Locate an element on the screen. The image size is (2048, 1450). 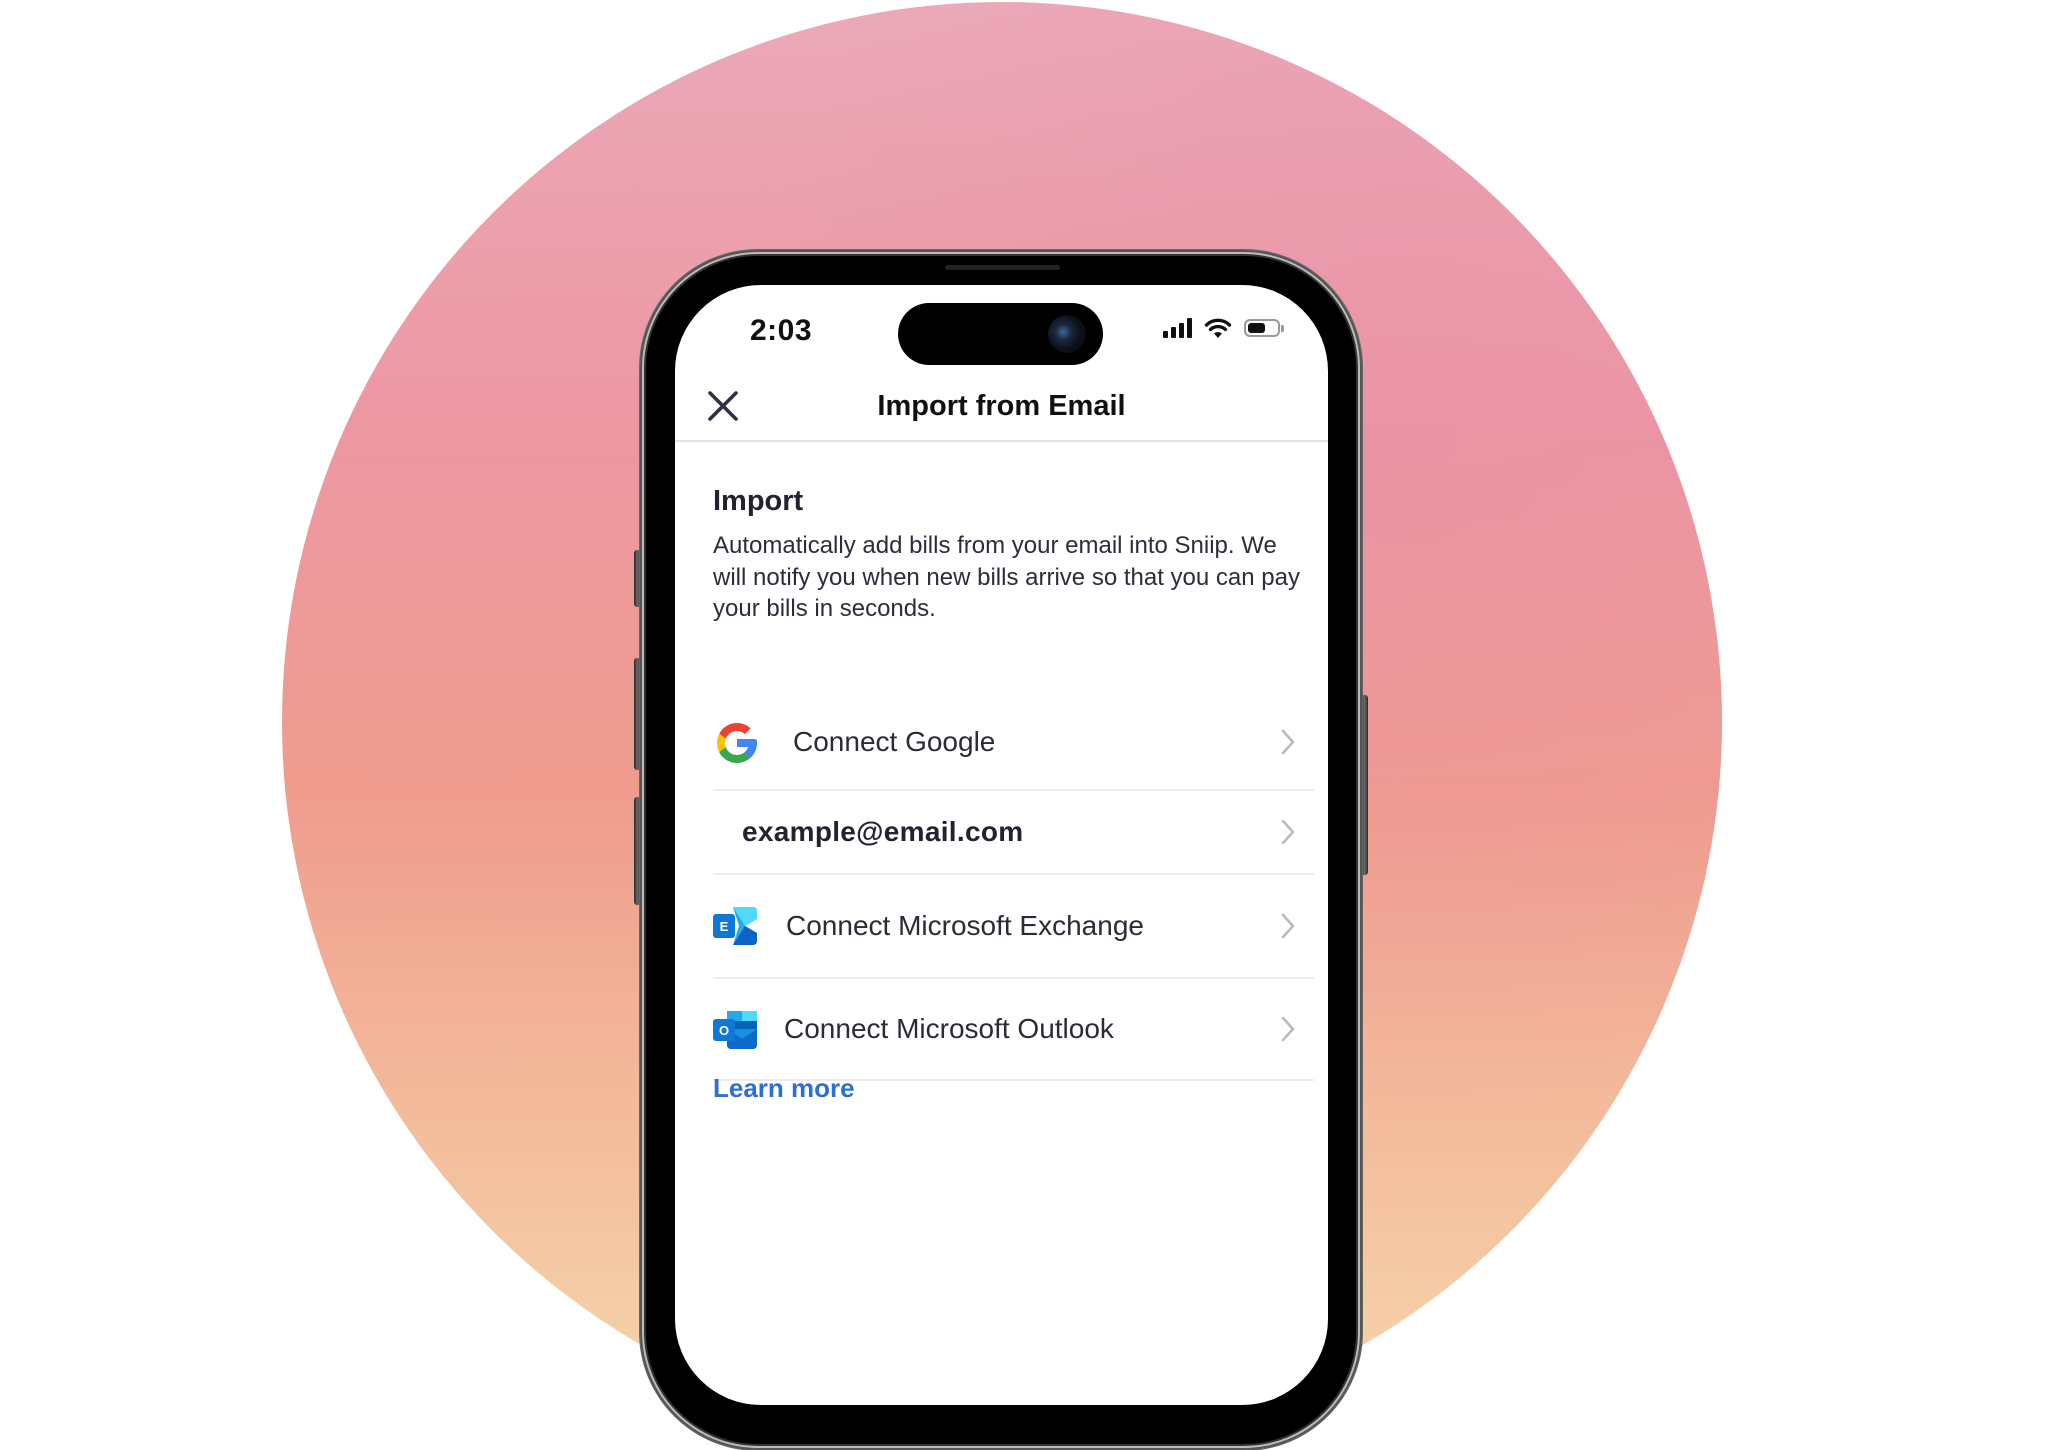
speaker-grille is located at coordinates (1002, 267).